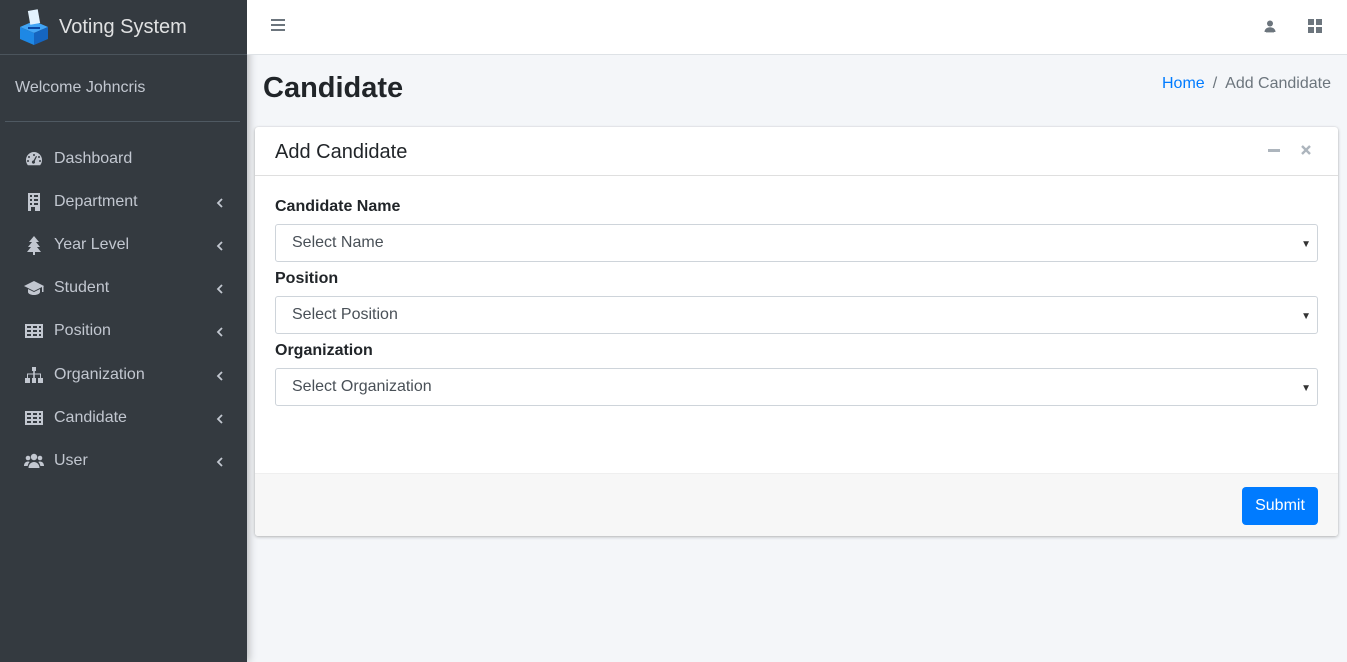  What do you see at coordinates (362, 386) in the screenshot?
I see `organization-select-value: Select Organization` at bounding box center [362, 386].